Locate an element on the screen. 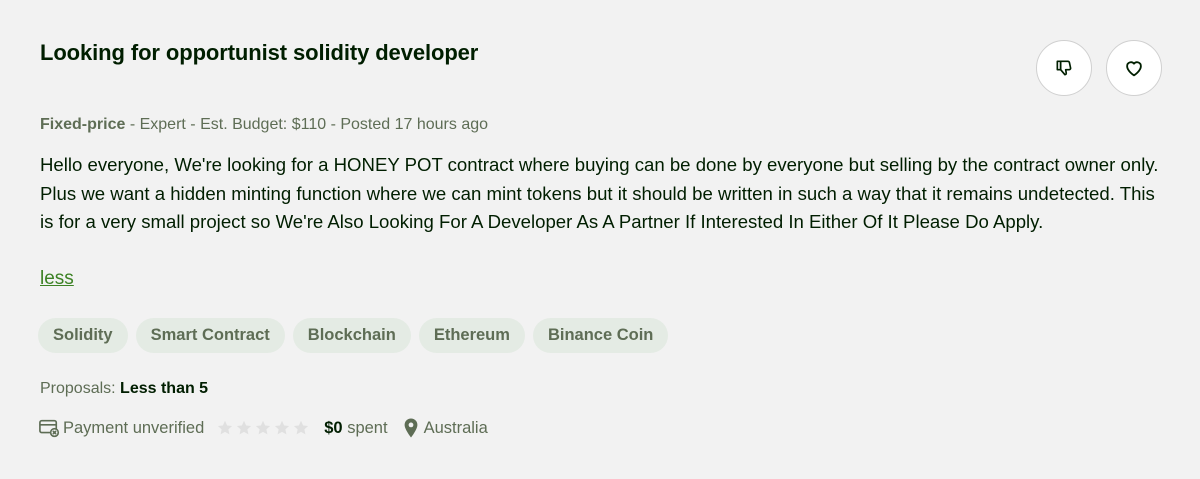 Image resolution: width=1200 pixels, height=479 pixels. location-text: Australia is located at coordinates (455, 427).